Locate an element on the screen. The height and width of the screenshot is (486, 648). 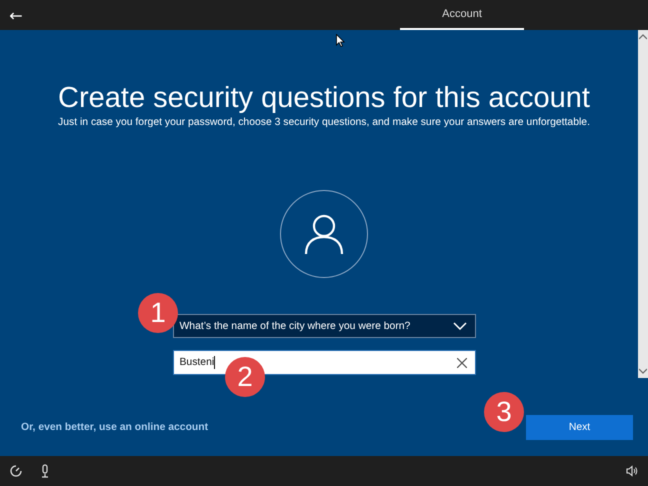
mouse-pointer-icon is located at coordinates (340, 40).